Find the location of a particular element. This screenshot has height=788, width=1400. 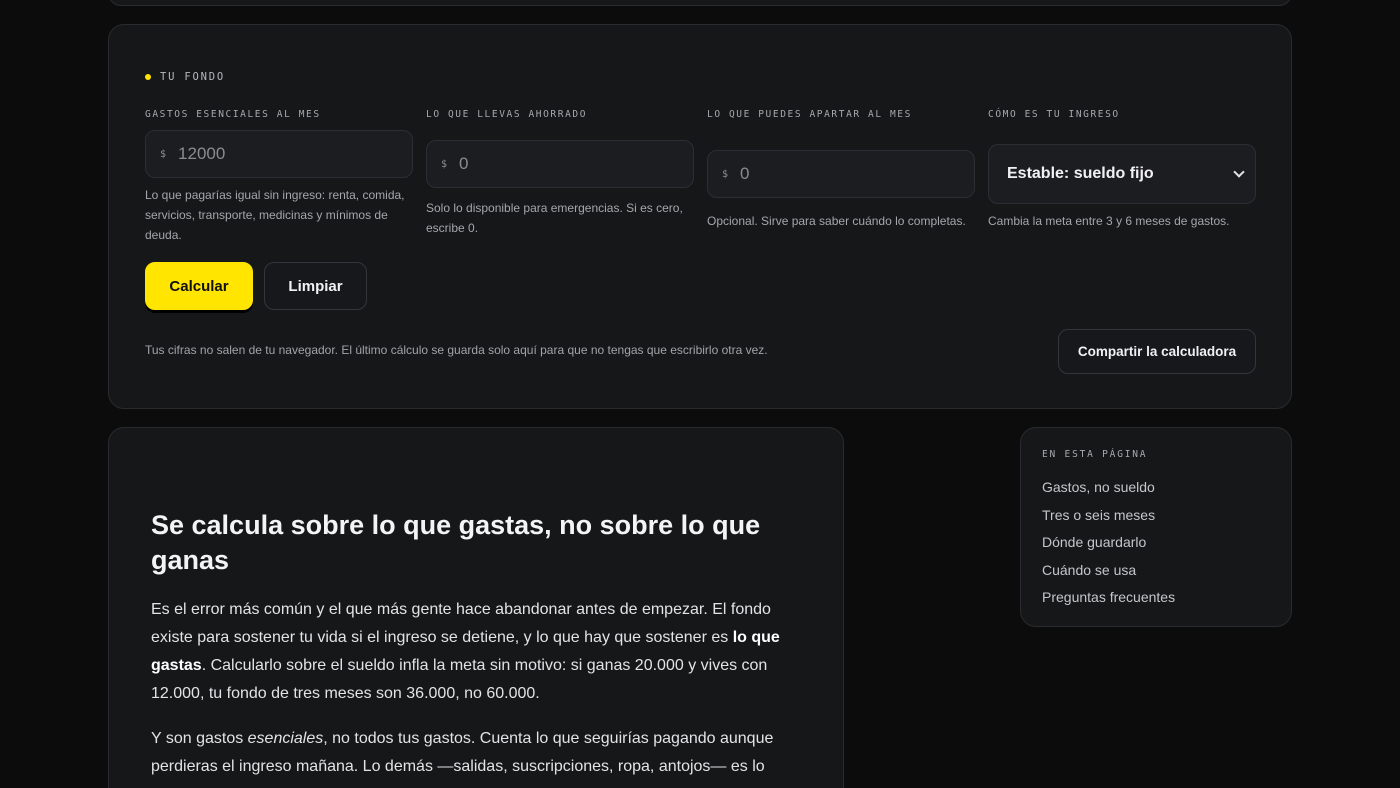

income-type-label: CÓMO ES TU INGRESO is located at coordinates (1054, 114).